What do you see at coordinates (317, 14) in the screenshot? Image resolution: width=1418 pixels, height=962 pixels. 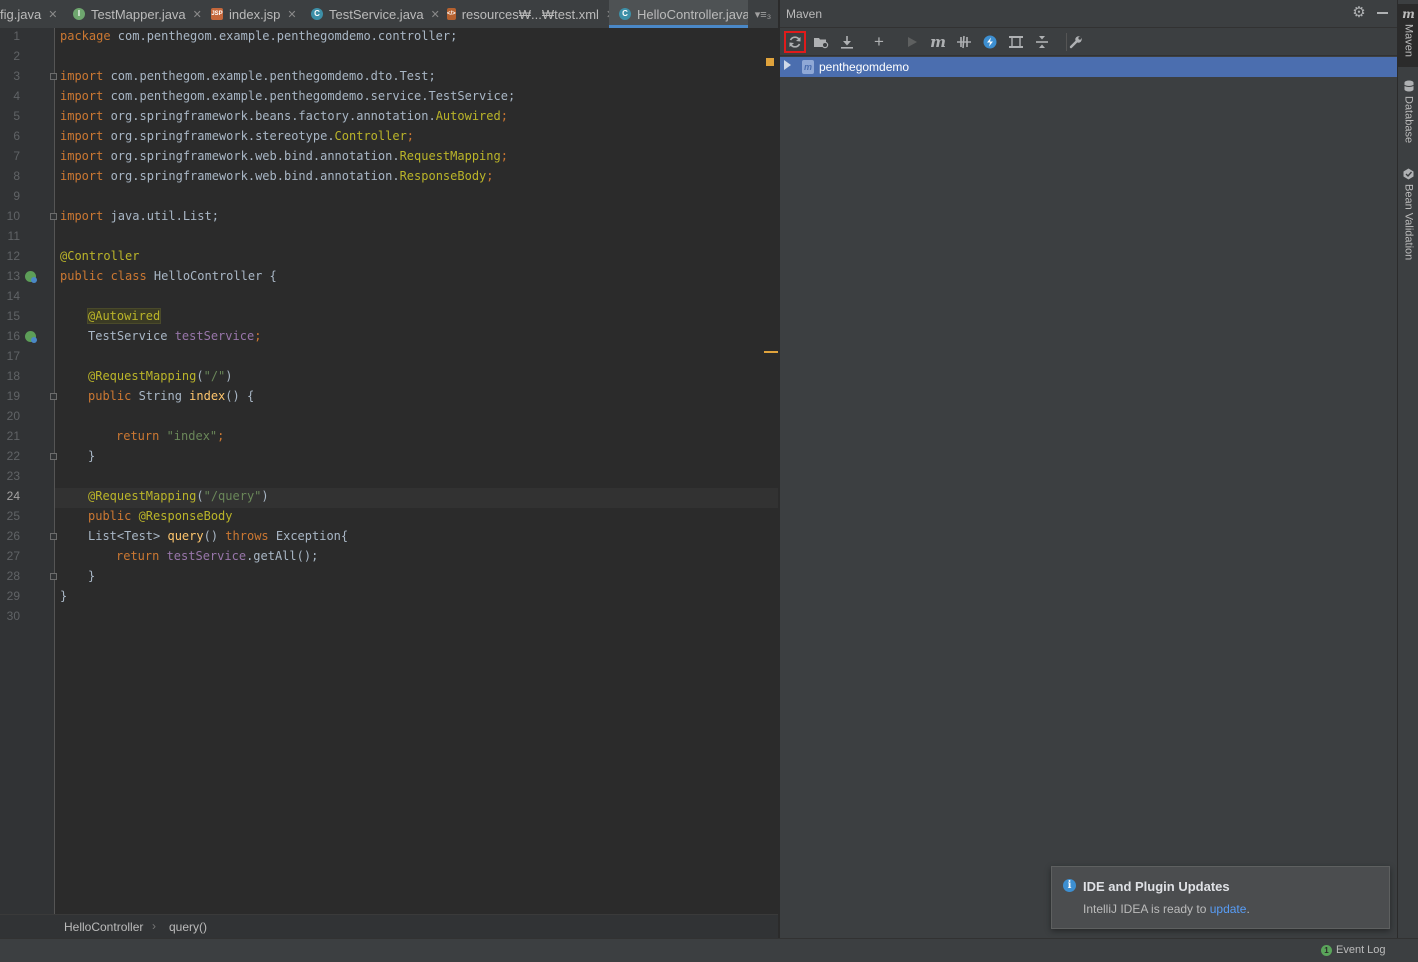 I see `class-icon: C` at bounding box center [317, 14].